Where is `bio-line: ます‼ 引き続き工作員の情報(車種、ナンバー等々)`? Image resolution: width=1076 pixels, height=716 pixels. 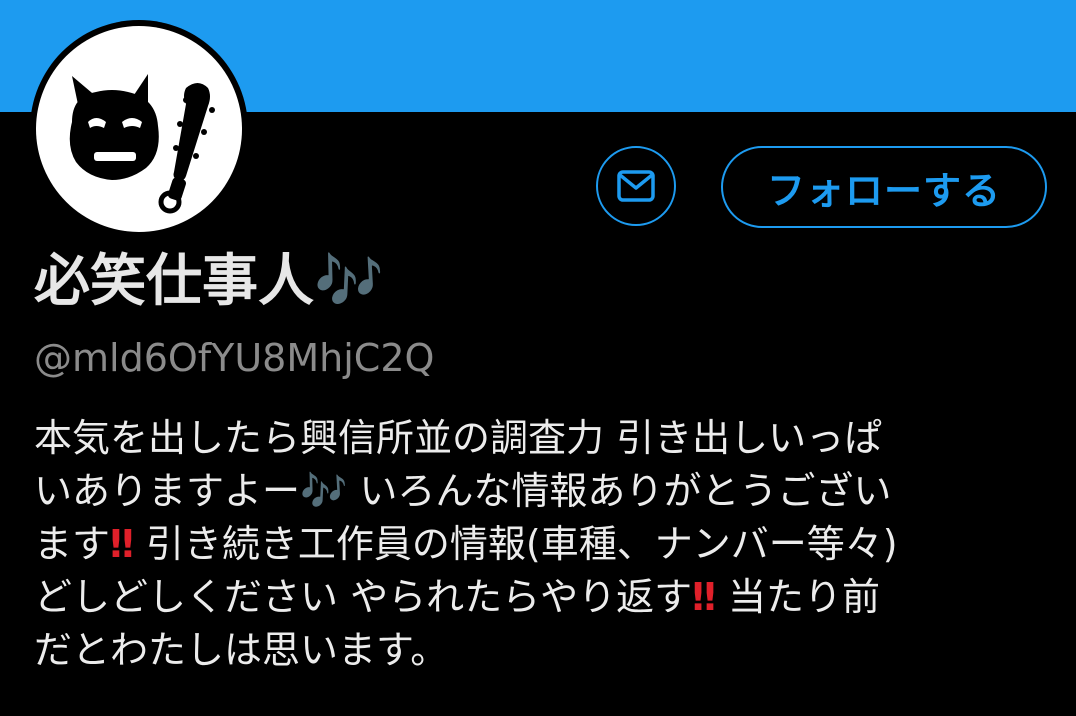
bio-line: ます‼ 引き続き工作員の情報(車種、ナンバー等々) is located at coordinates (534, 544).